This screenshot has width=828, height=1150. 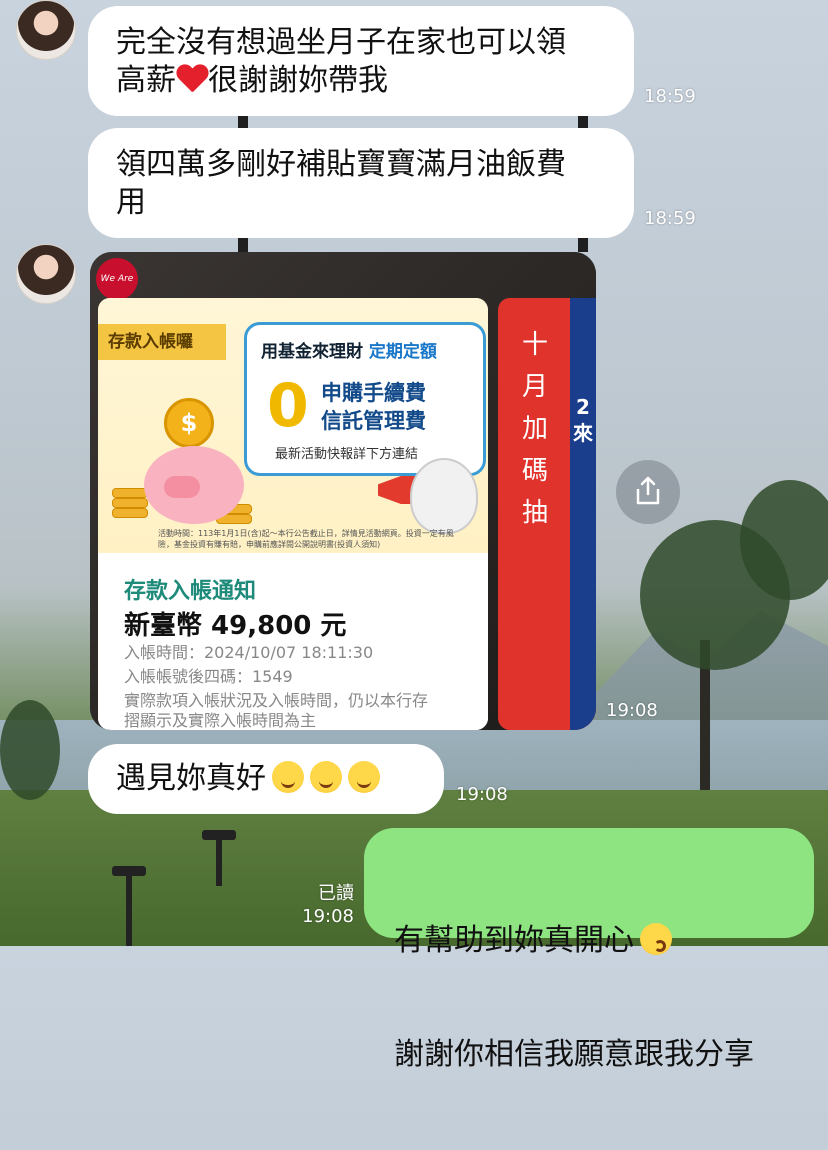 I want to click on bank-logo: We Are Family, so click(x=117, y=292).